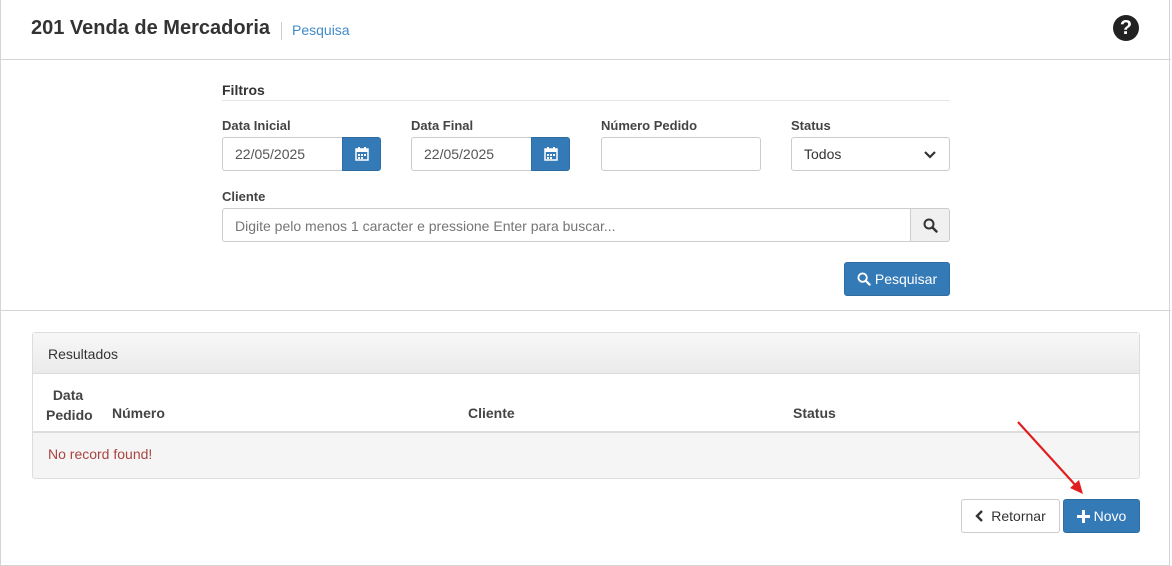 This screenshot has width=1172, height=566. What do you see at coordinates (1110, 516) in the screenshot?
I see `novo-label: Novo` at bounding box center [1110, 516].